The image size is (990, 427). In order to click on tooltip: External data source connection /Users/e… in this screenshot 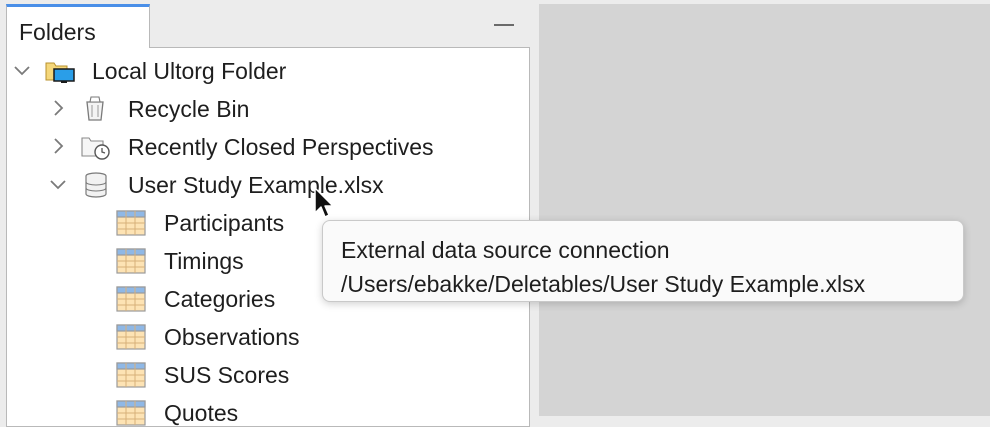, I will do `click(643, 261)`.